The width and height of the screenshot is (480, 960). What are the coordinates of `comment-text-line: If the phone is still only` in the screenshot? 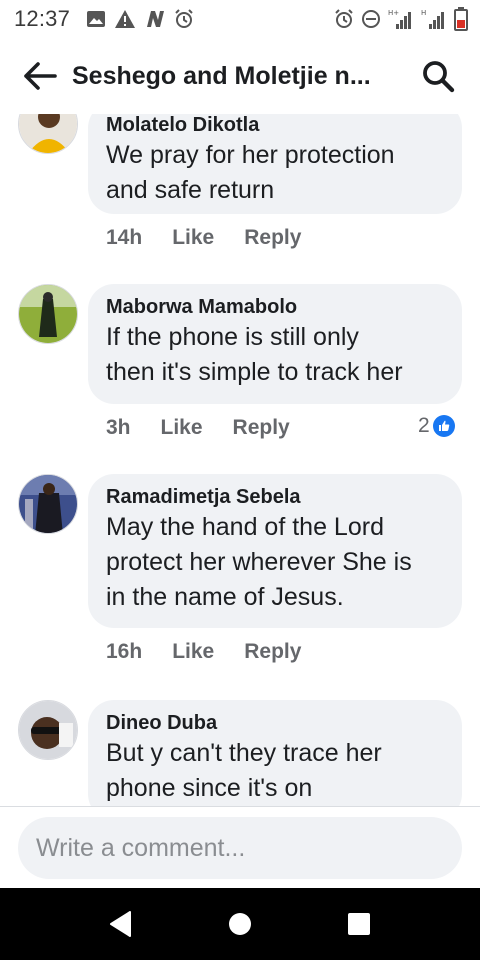 It's located at (232, 337).